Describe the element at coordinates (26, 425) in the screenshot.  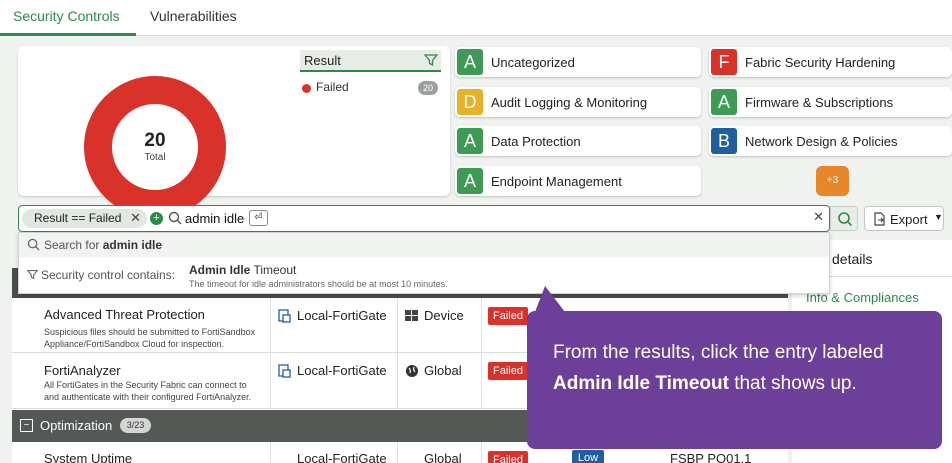
I see `collapse-icon: −` at that location.